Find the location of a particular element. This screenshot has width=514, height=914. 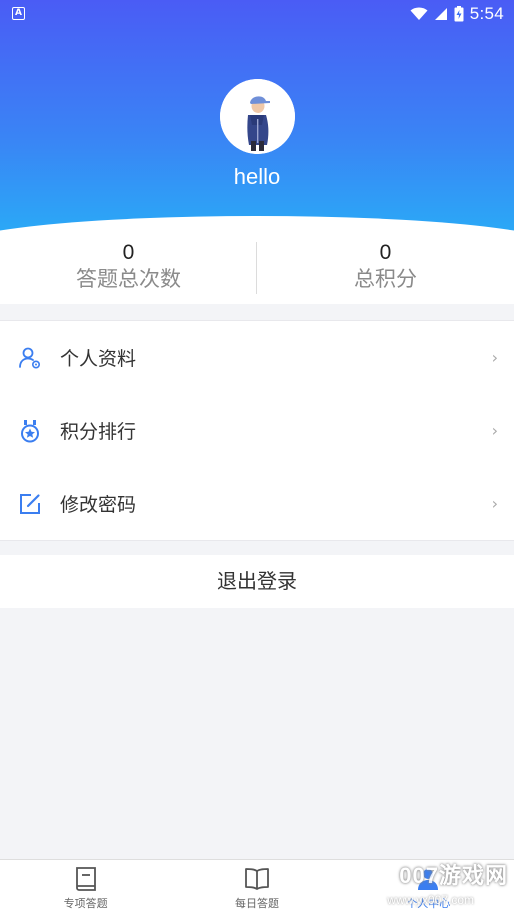

stat-total-answers-value: 0 is located at coordinates (128, 252).